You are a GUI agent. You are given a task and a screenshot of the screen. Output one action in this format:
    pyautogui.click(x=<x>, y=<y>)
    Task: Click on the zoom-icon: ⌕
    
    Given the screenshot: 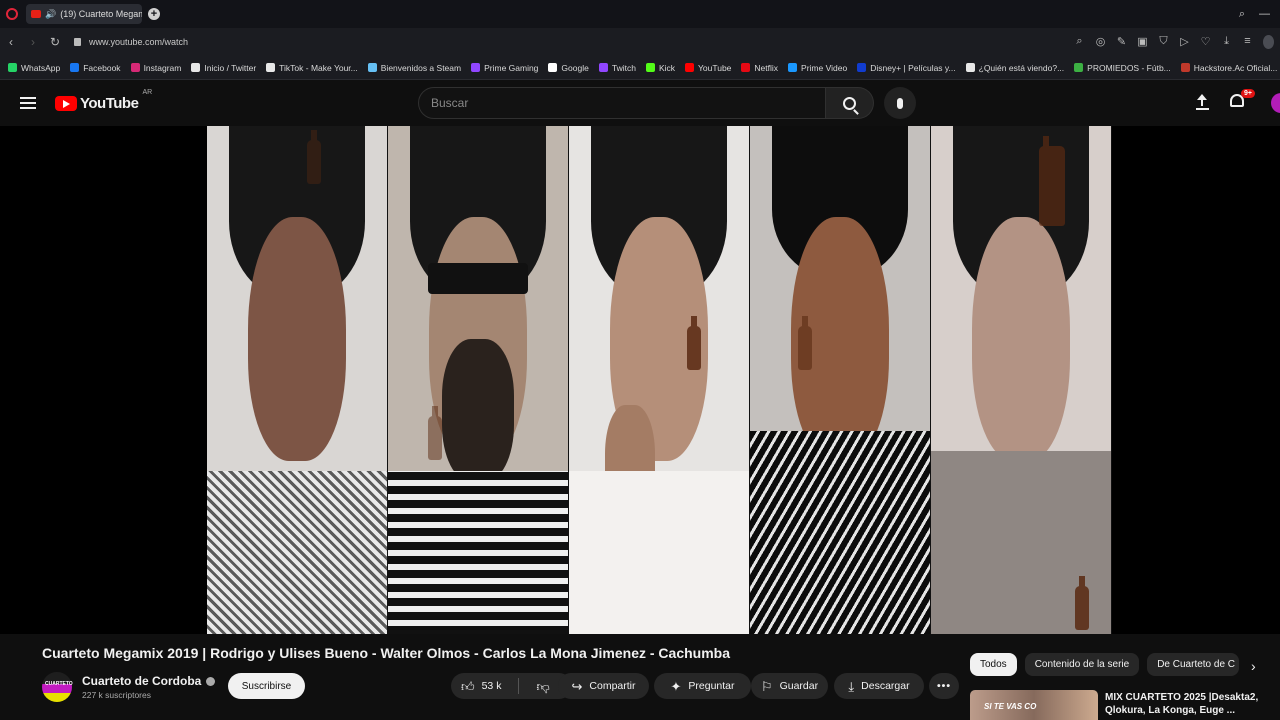 What is the action you would take?
    pyautogui.click(x=1079, y=42)
    